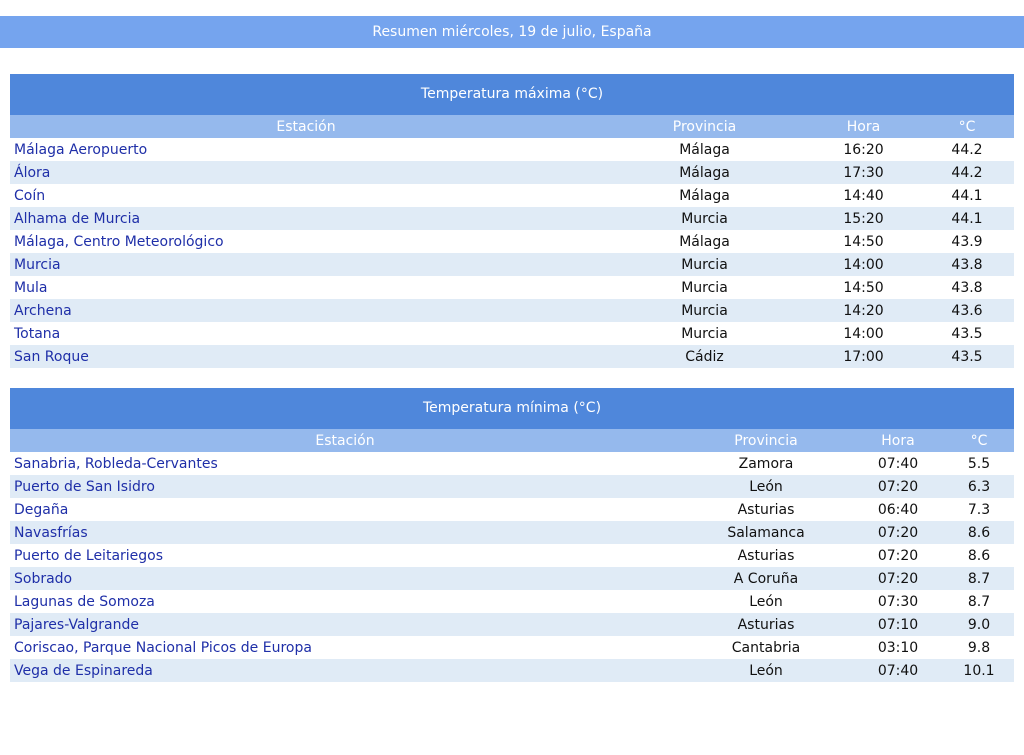  Describe the element at coordinates (306, 195) in the screenshot. I see `station-cell: Coín` at that location.